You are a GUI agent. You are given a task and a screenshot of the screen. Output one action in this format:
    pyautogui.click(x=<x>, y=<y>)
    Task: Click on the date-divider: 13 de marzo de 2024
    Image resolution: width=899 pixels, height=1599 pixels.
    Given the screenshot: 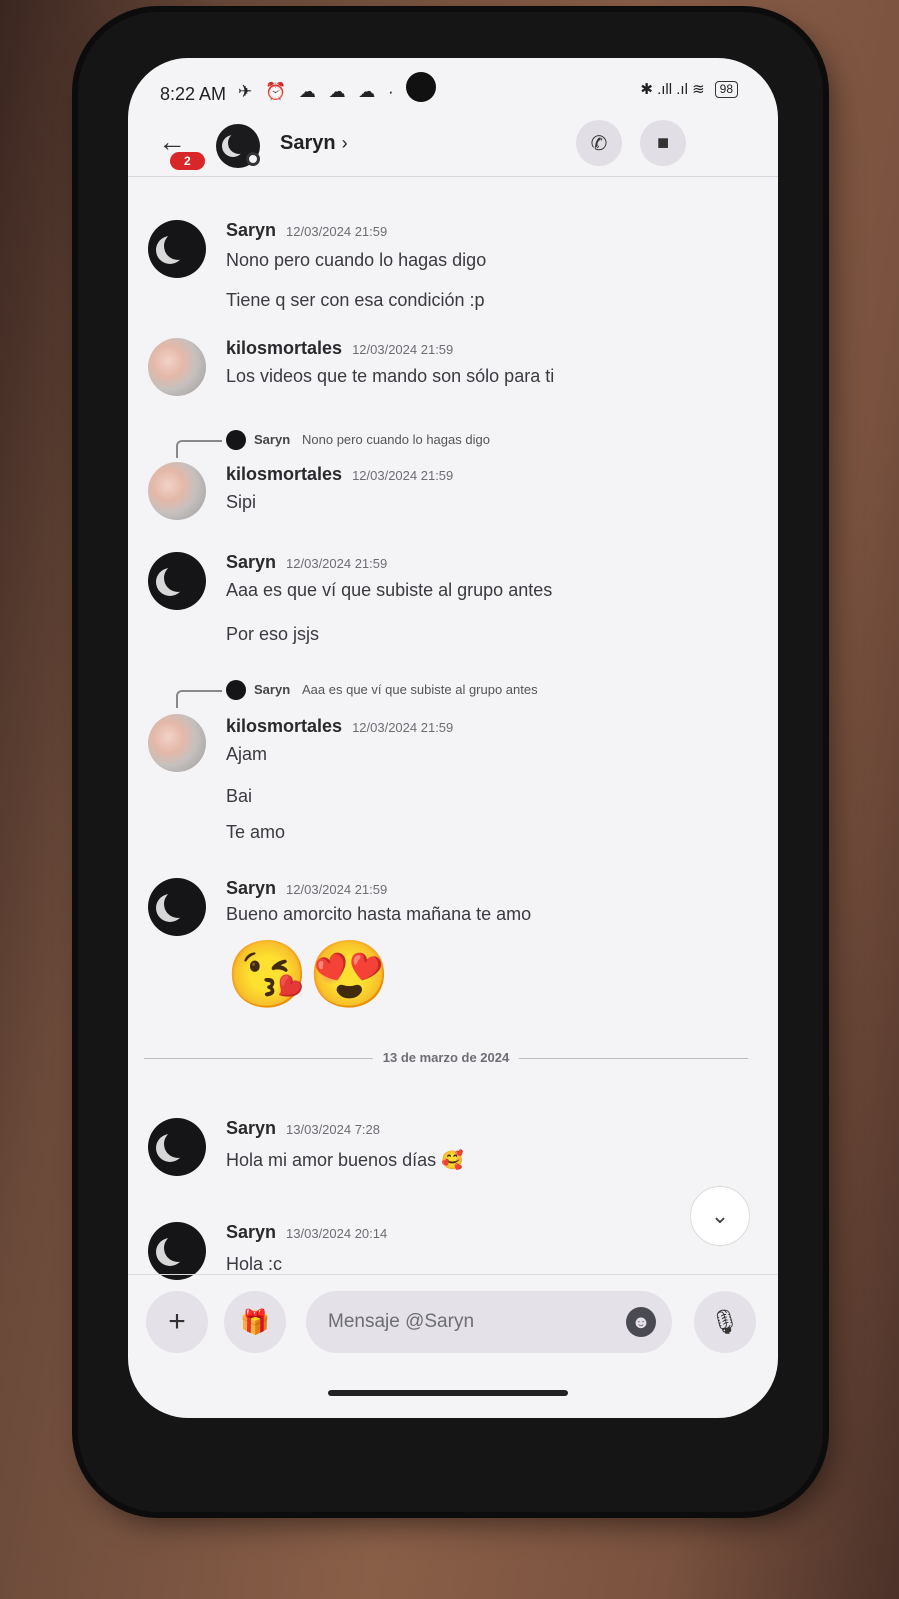 What is the action you would take?
    pyautogui.click(x=446, y=1058)
    